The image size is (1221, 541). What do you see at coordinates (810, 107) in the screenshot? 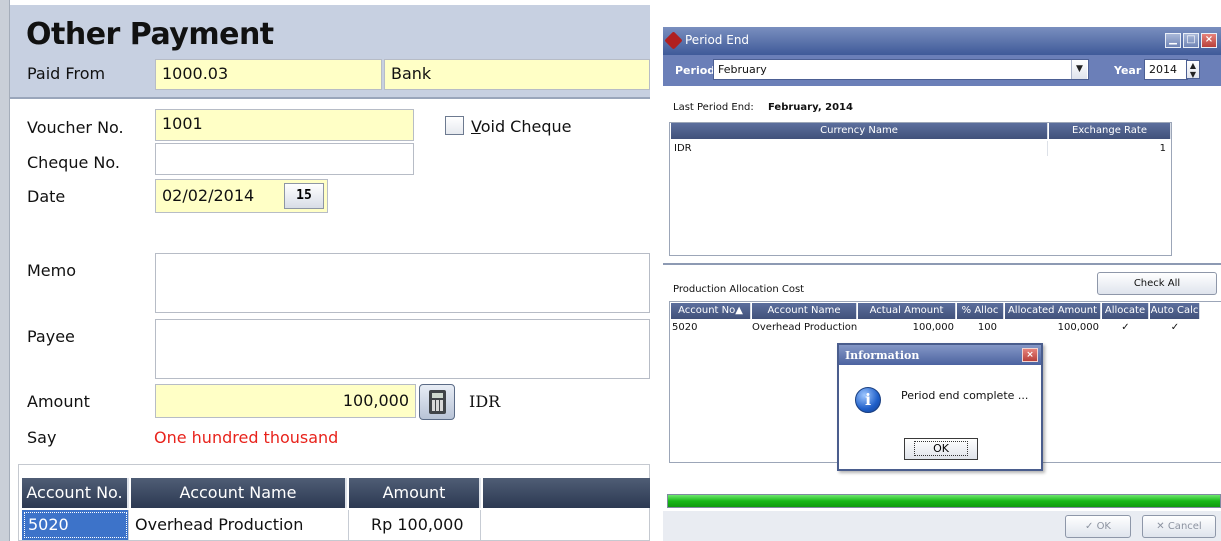
I see `last-period-value: February, 2014` at bounding box center [810, 107].